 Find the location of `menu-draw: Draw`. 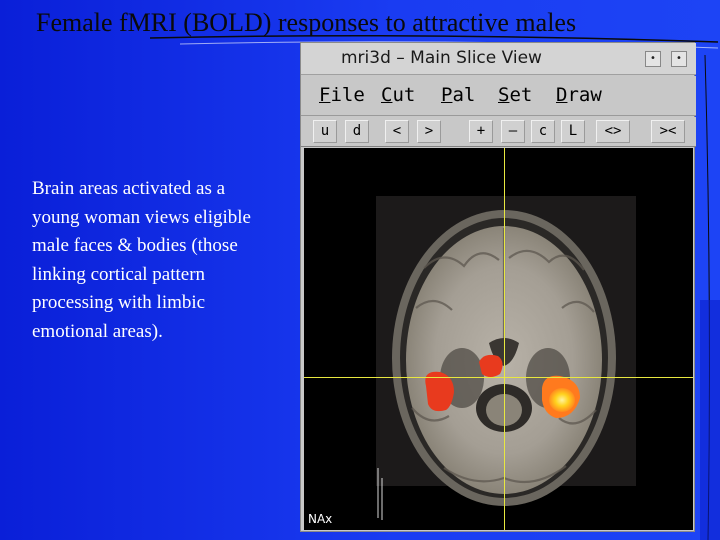

menu-draw: Draw is located at coordinates (579, 95).